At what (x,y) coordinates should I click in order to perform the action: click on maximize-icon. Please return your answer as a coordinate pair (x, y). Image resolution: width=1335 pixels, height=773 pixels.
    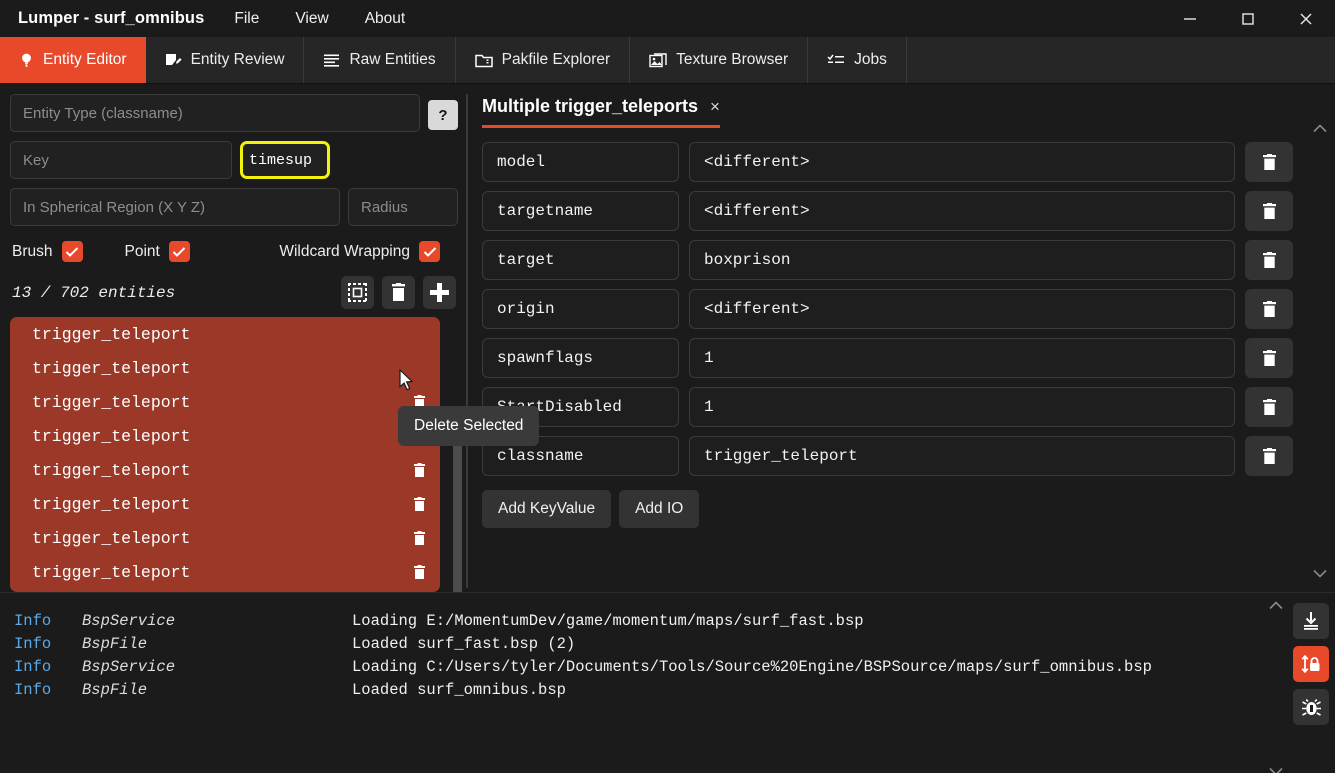
    Looking at the image, I should click on (1248, 18).